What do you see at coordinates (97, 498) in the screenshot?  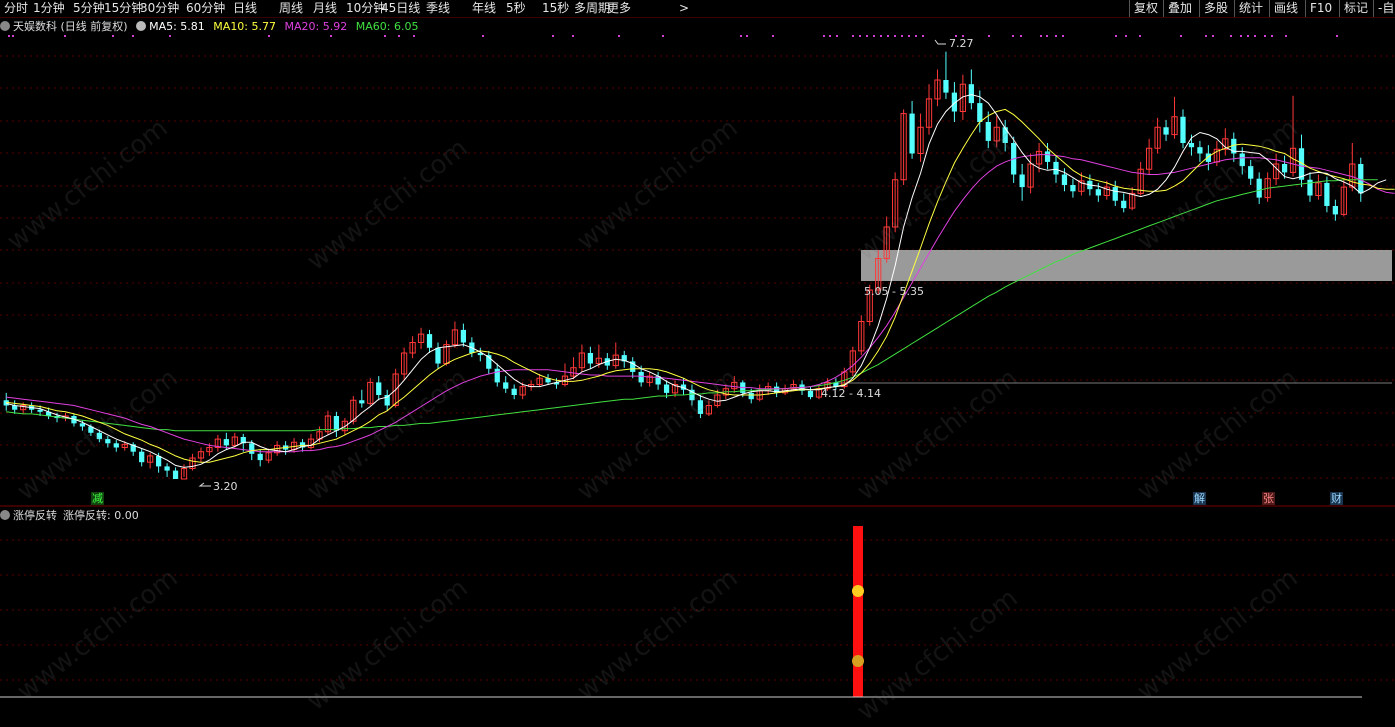 I see `reduce-badge: 减` at bounding box center [97, 498].